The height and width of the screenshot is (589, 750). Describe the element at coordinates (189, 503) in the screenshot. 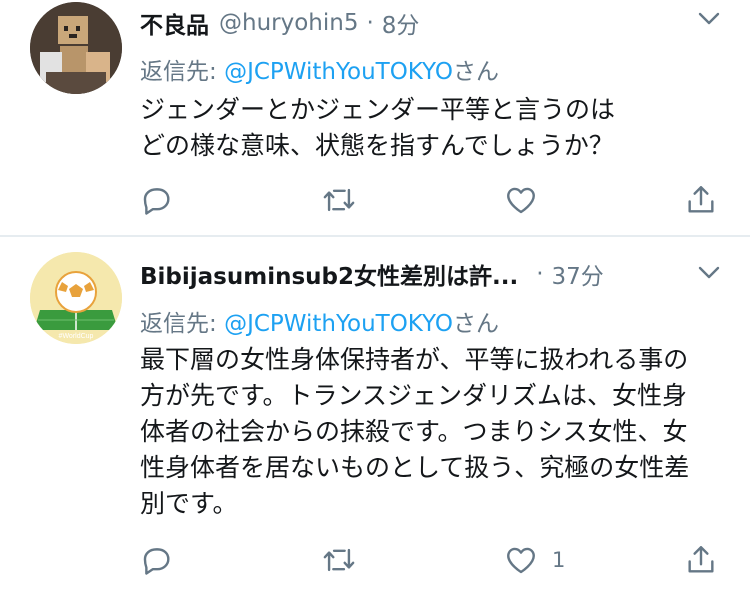

I see `tweet-text-line: 別です。` at that location.